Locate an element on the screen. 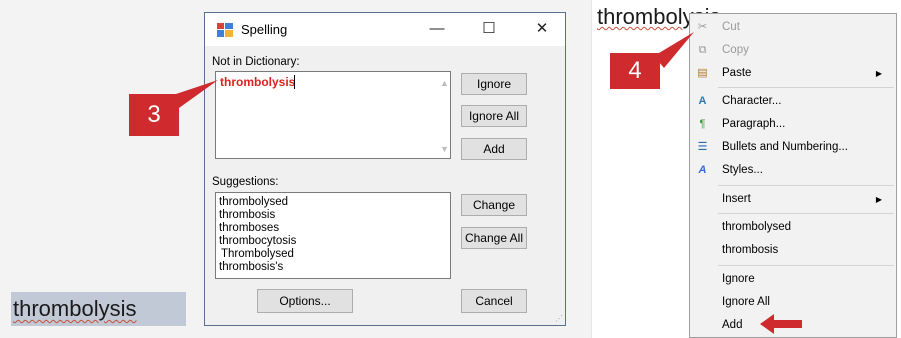 Image resolution: width=901 pixels, height=338 pixels. ignore-button: Ignore is located at coordinates (494, 84).